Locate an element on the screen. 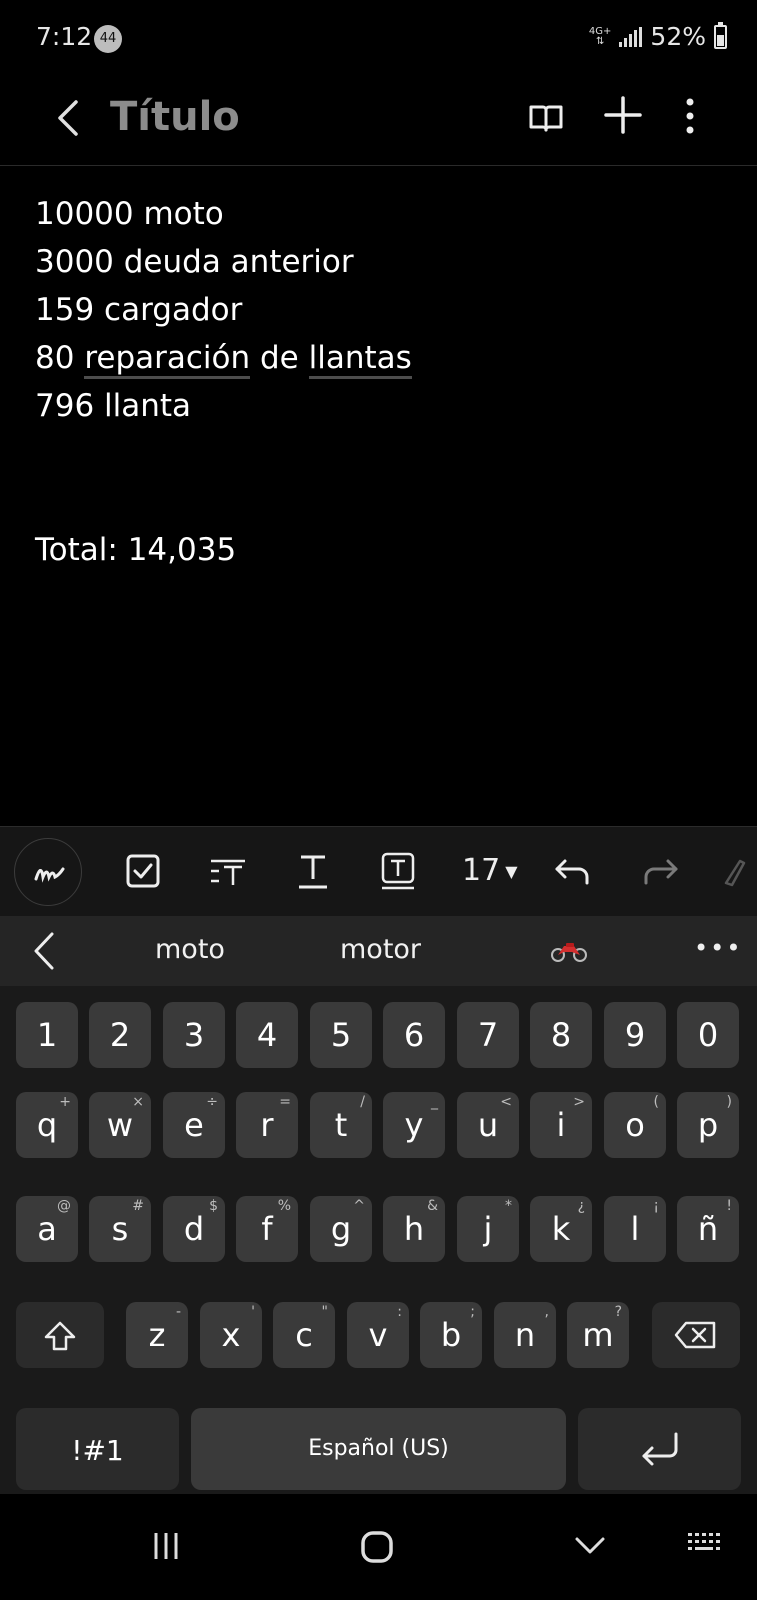  add-icon is located at coordinates (623, 115).